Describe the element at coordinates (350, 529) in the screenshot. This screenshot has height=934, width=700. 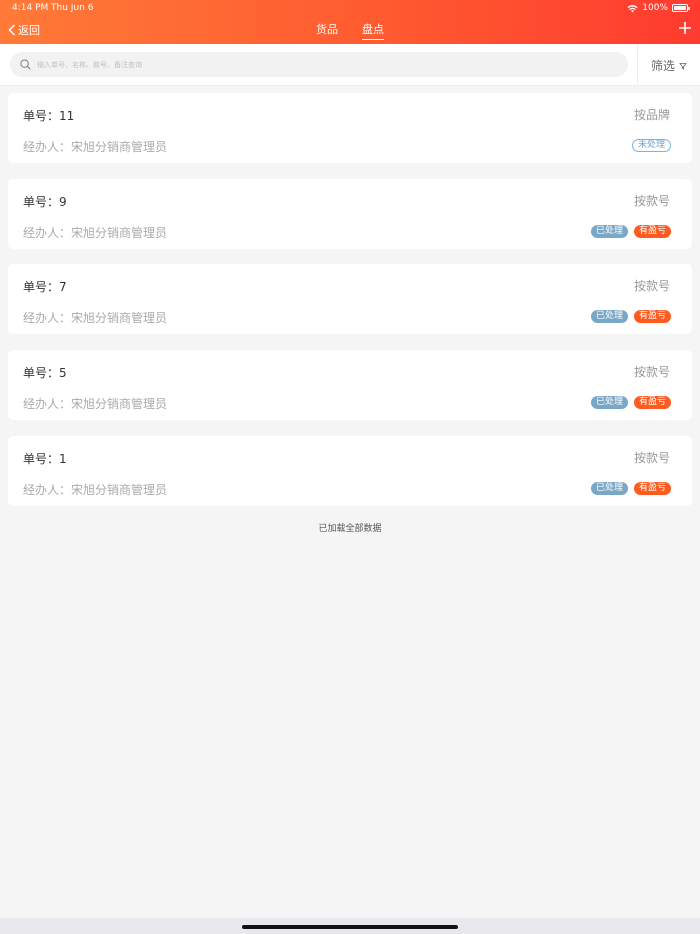
I see `all-loaded-text: 已加载全部数据` at that location.